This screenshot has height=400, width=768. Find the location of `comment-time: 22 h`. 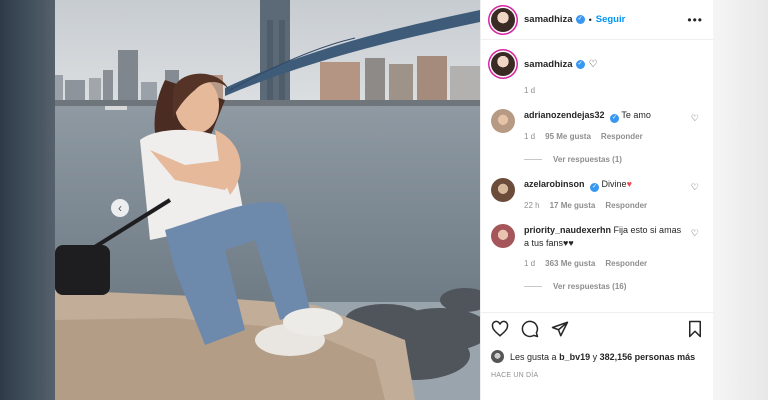

comment-time: 22 h is located at coordinates (532, 205).